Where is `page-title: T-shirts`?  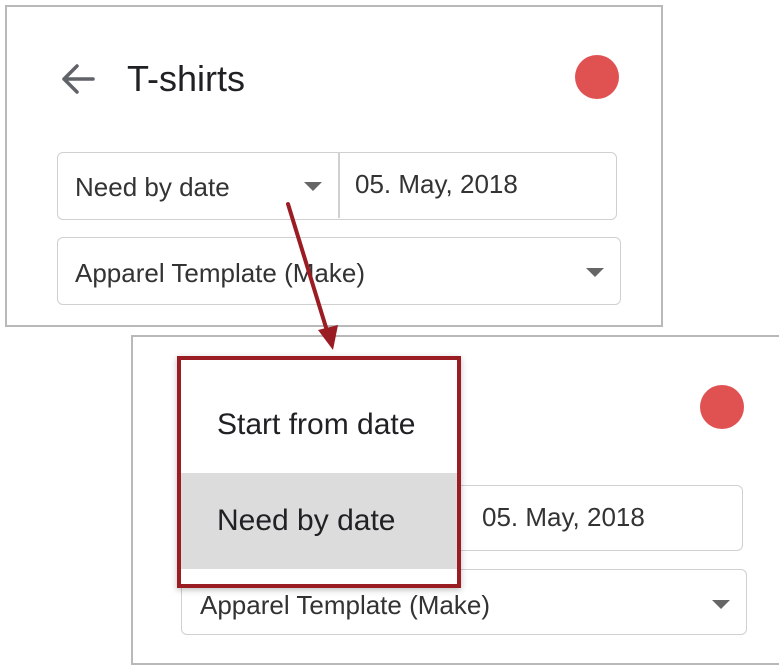 page-title: T-shirts is located at coordinates (186, 78).